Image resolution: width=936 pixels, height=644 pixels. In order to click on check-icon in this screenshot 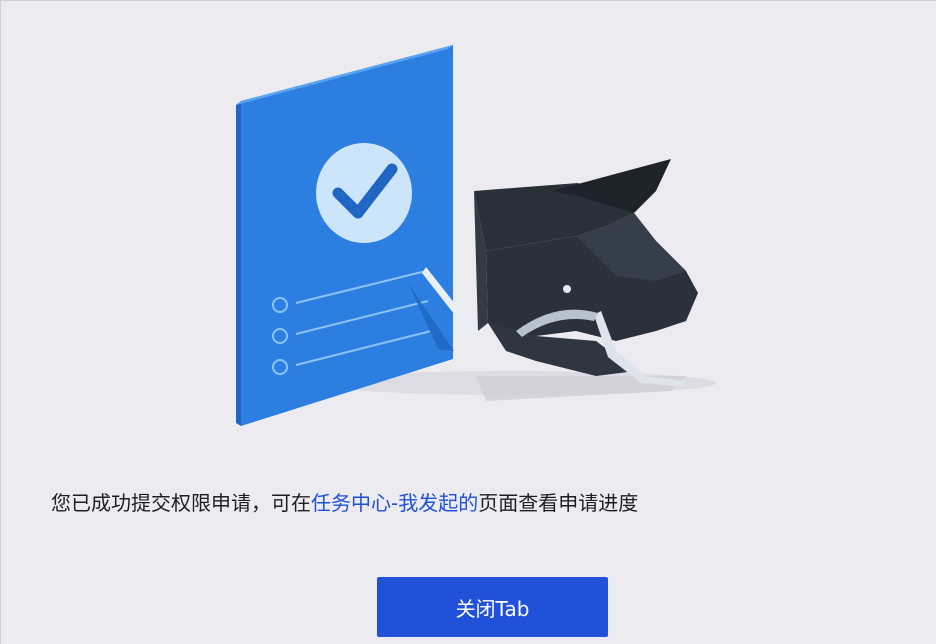, I will do `click(364, 193)`.